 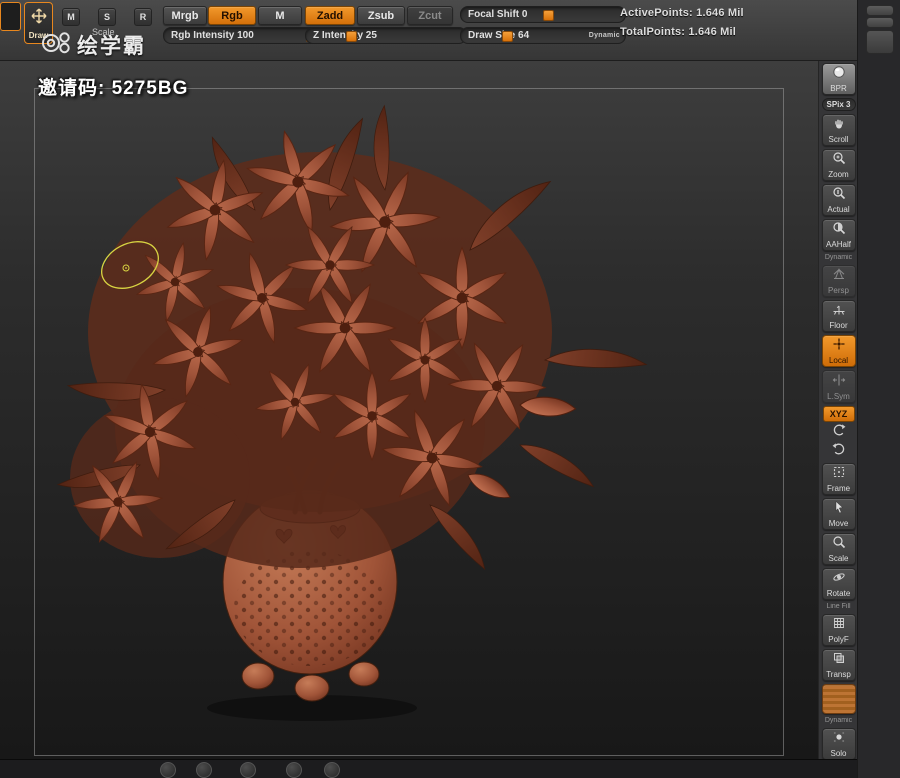 I want to click on zcut-button: Zcut, so click(x=430, y=15).